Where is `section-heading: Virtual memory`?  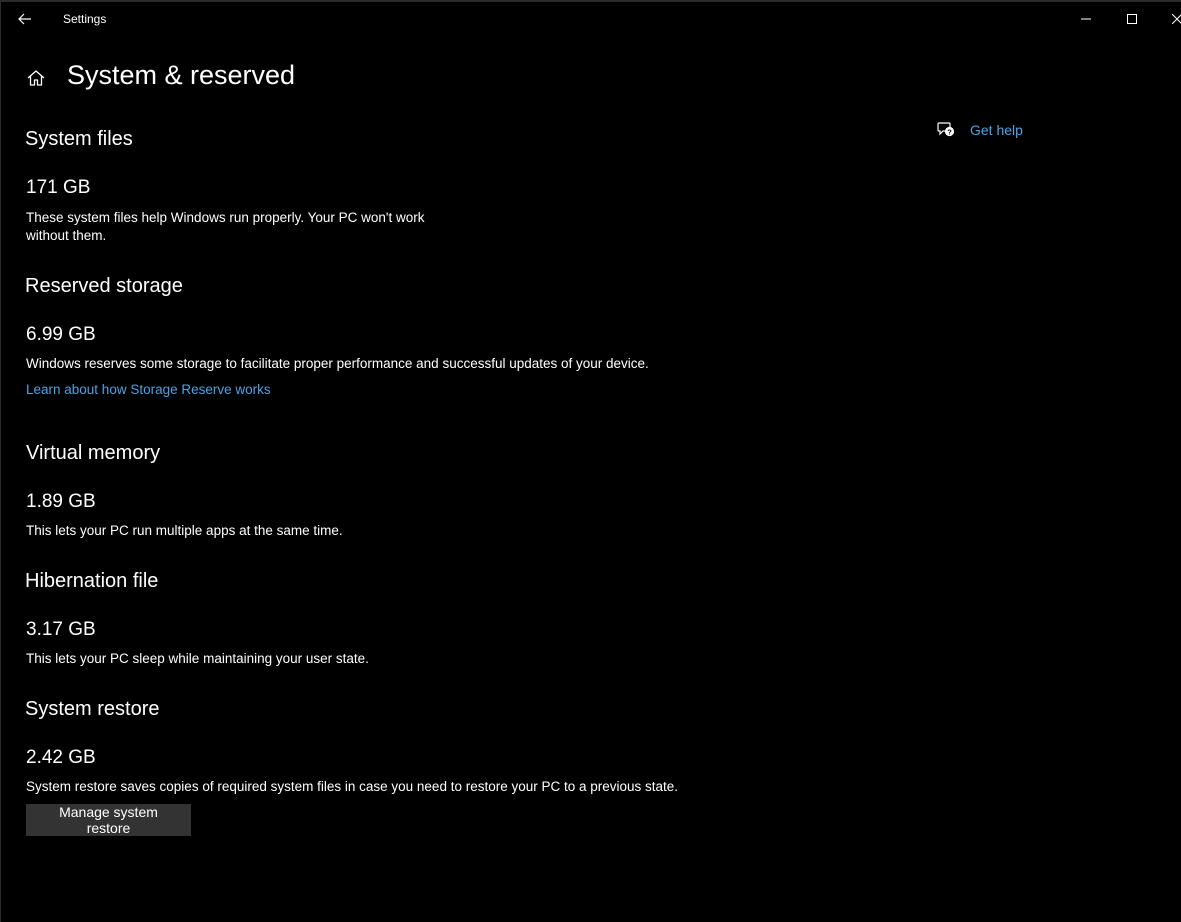
section-heading: Virtual memory is located at coordinates (93, 453).